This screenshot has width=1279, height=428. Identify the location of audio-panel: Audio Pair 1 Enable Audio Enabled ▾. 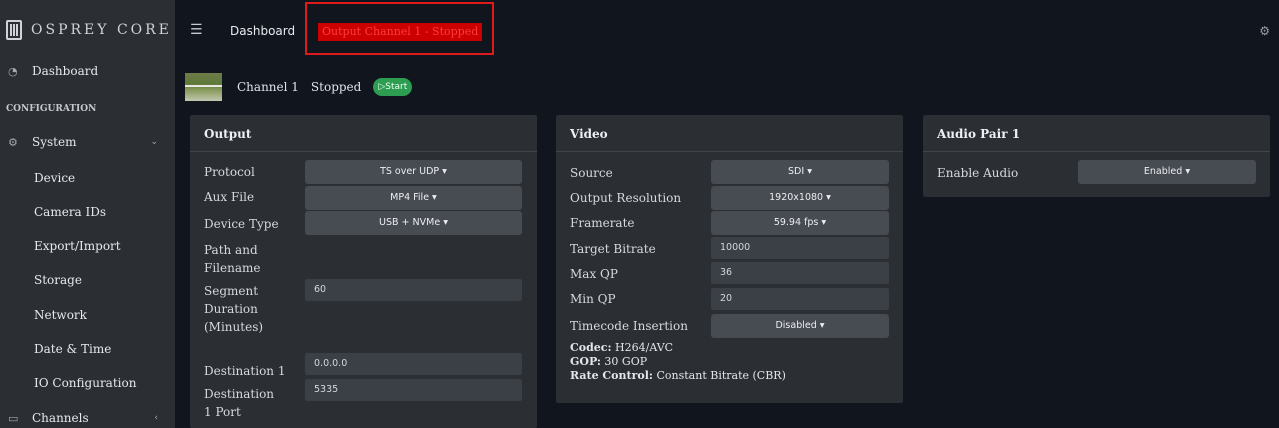
(1096, 156).